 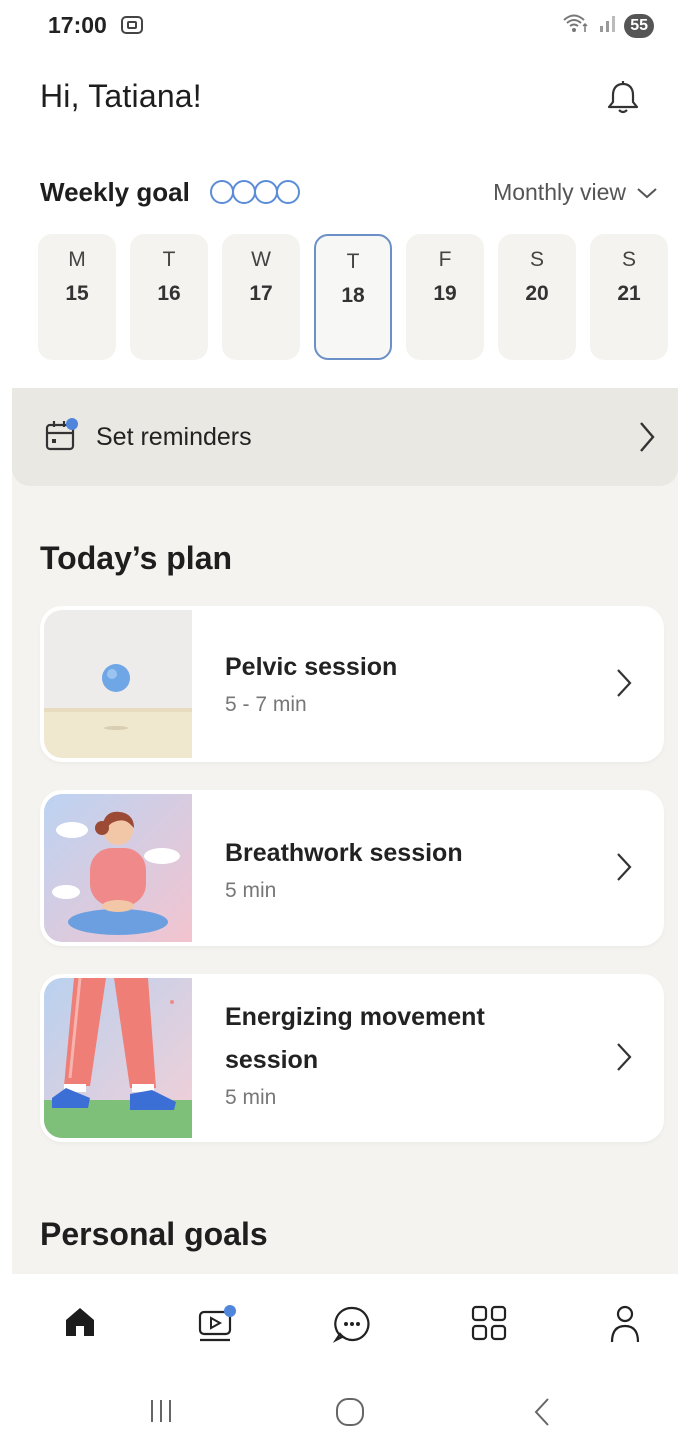 I want to click on energizing-movement-card: Energizing movement session 5 min, so click(x=352, y=1058).